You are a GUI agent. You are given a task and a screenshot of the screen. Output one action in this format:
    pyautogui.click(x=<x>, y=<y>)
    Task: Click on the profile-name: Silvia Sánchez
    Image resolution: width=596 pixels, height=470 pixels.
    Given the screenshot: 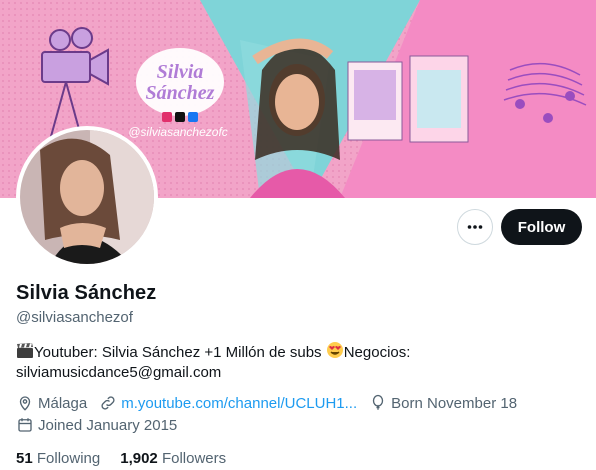 What is the action you would take?
    pyautogui.click(x=86, y=293)
    